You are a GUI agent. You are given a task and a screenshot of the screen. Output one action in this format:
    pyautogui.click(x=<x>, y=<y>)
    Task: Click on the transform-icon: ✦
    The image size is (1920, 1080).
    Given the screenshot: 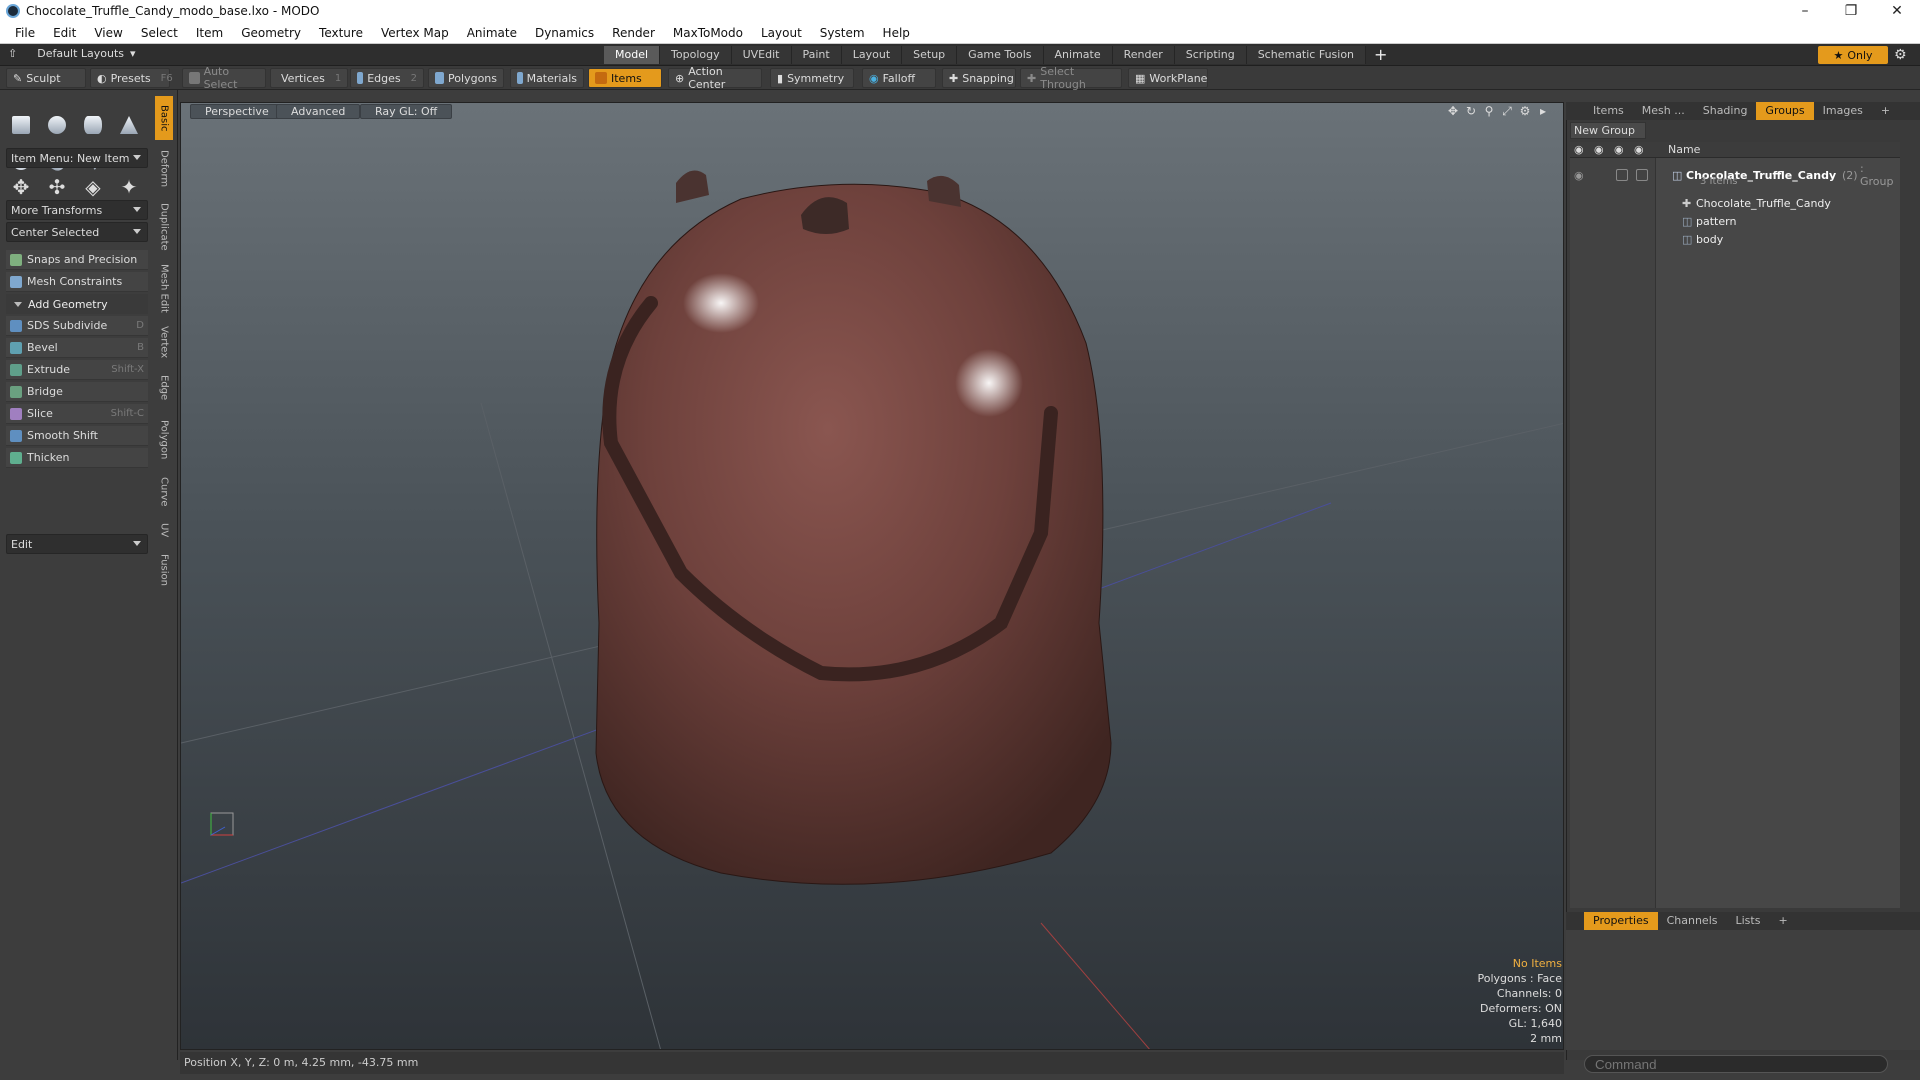 What is the action you would take?
    pyautogui.click(x=129, y=187)
    